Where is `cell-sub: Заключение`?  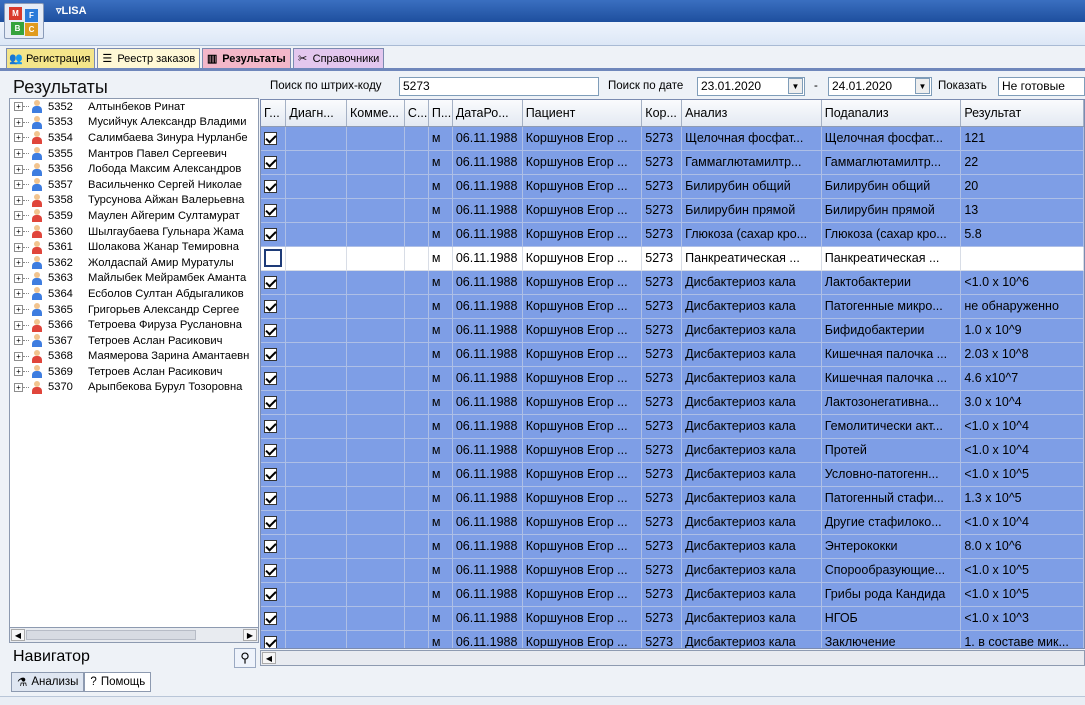
cell-sub: Заключение is located at coordinates (891, 639).